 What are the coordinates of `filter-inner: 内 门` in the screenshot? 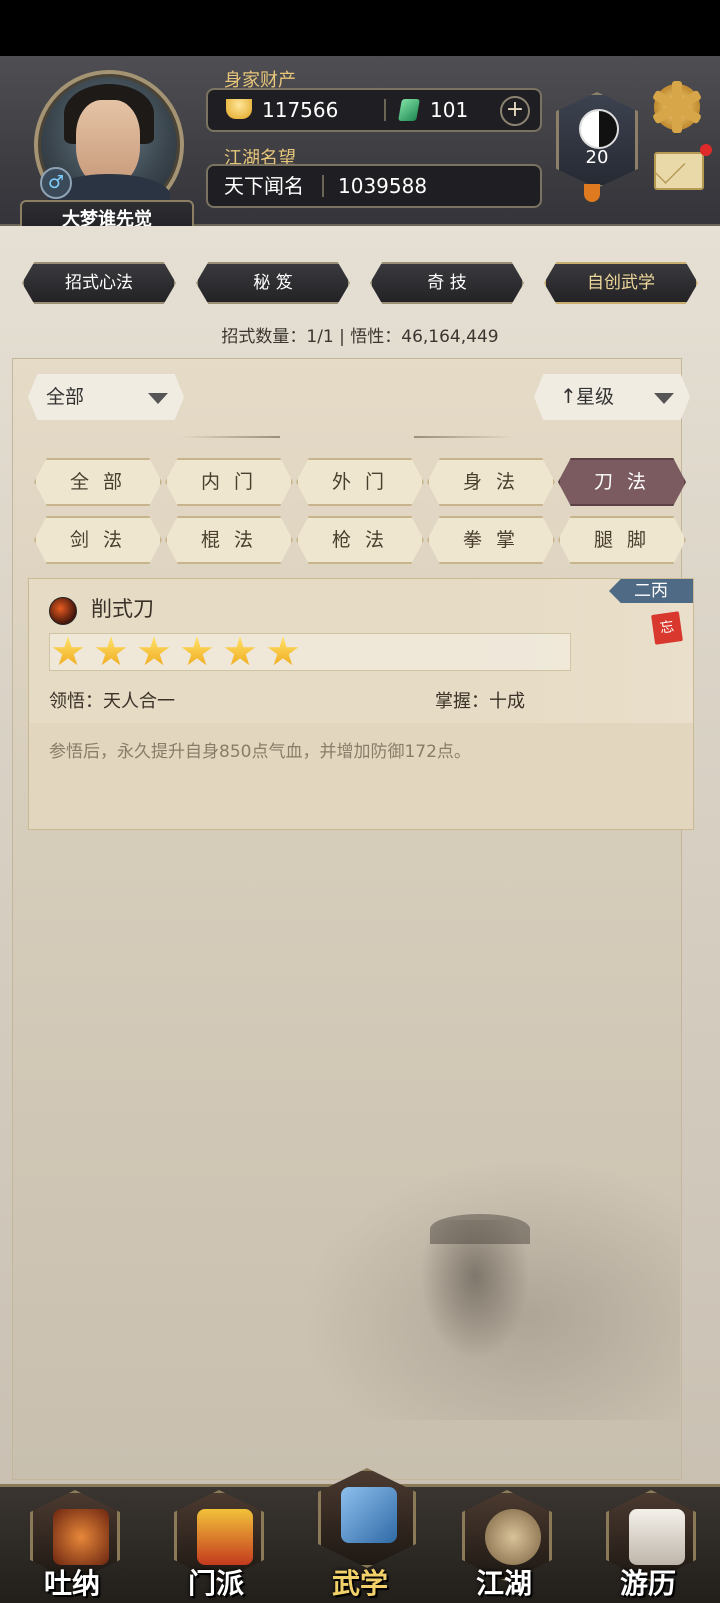 It's located at (229, 482).